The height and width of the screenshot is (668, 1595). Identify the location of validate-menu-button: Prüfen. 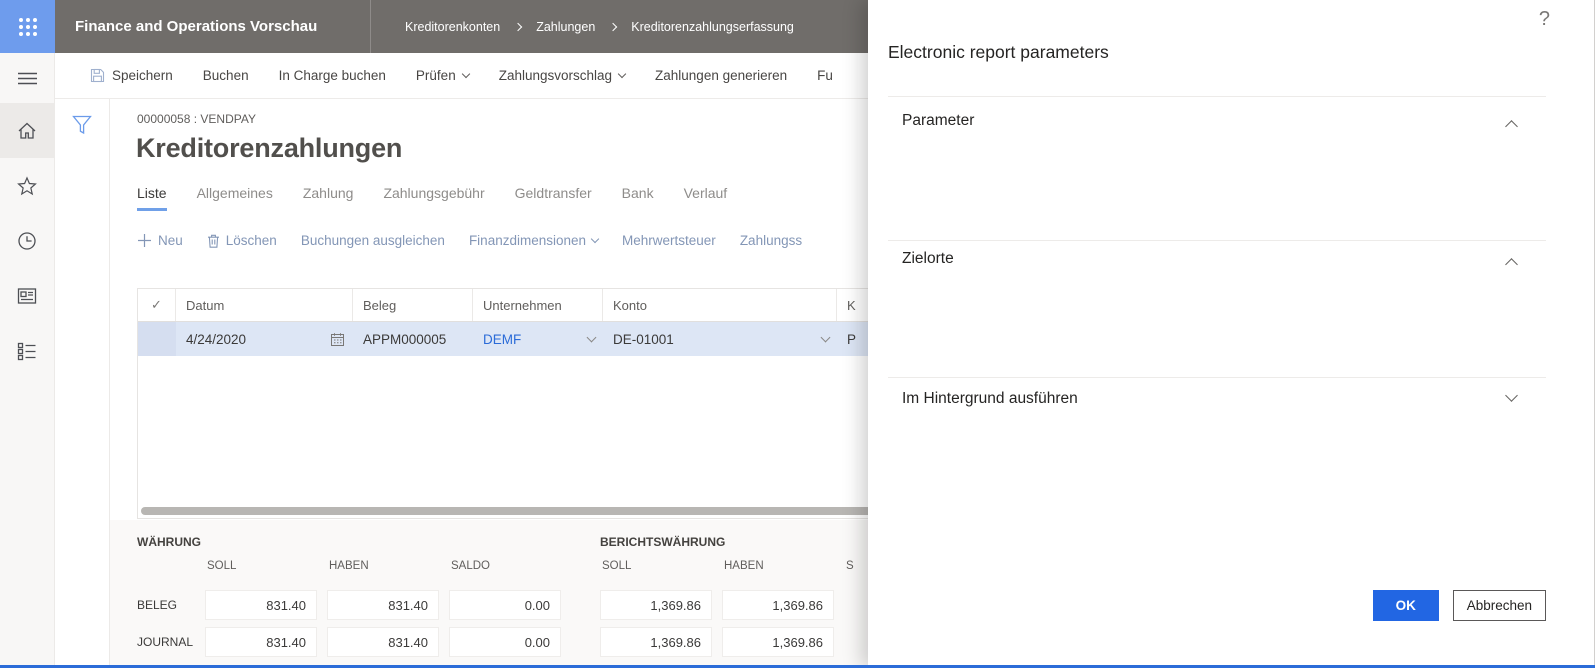
(443, 75).